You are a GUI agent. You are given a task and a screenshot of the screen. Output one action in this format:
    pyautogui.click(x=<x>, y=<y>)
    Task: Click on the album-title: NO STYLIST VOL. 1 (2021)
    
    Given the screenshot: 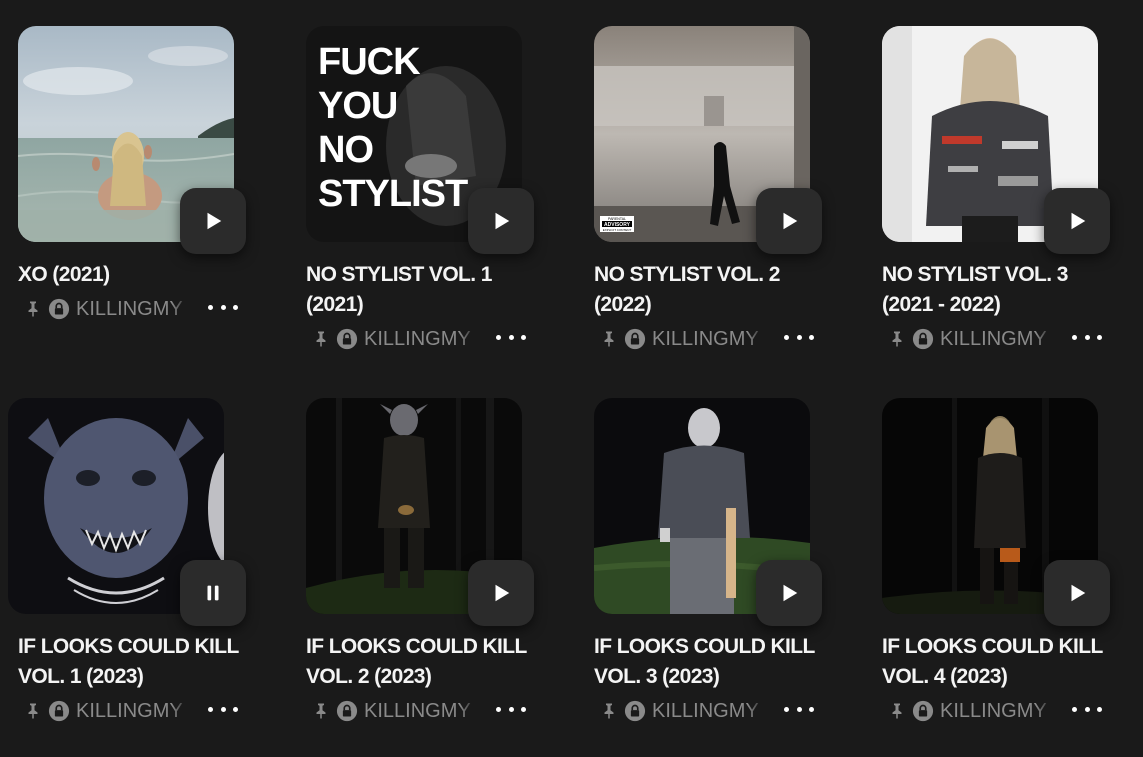 What is the action you would take?
    pyautogui.click(x=421, y=290)
    